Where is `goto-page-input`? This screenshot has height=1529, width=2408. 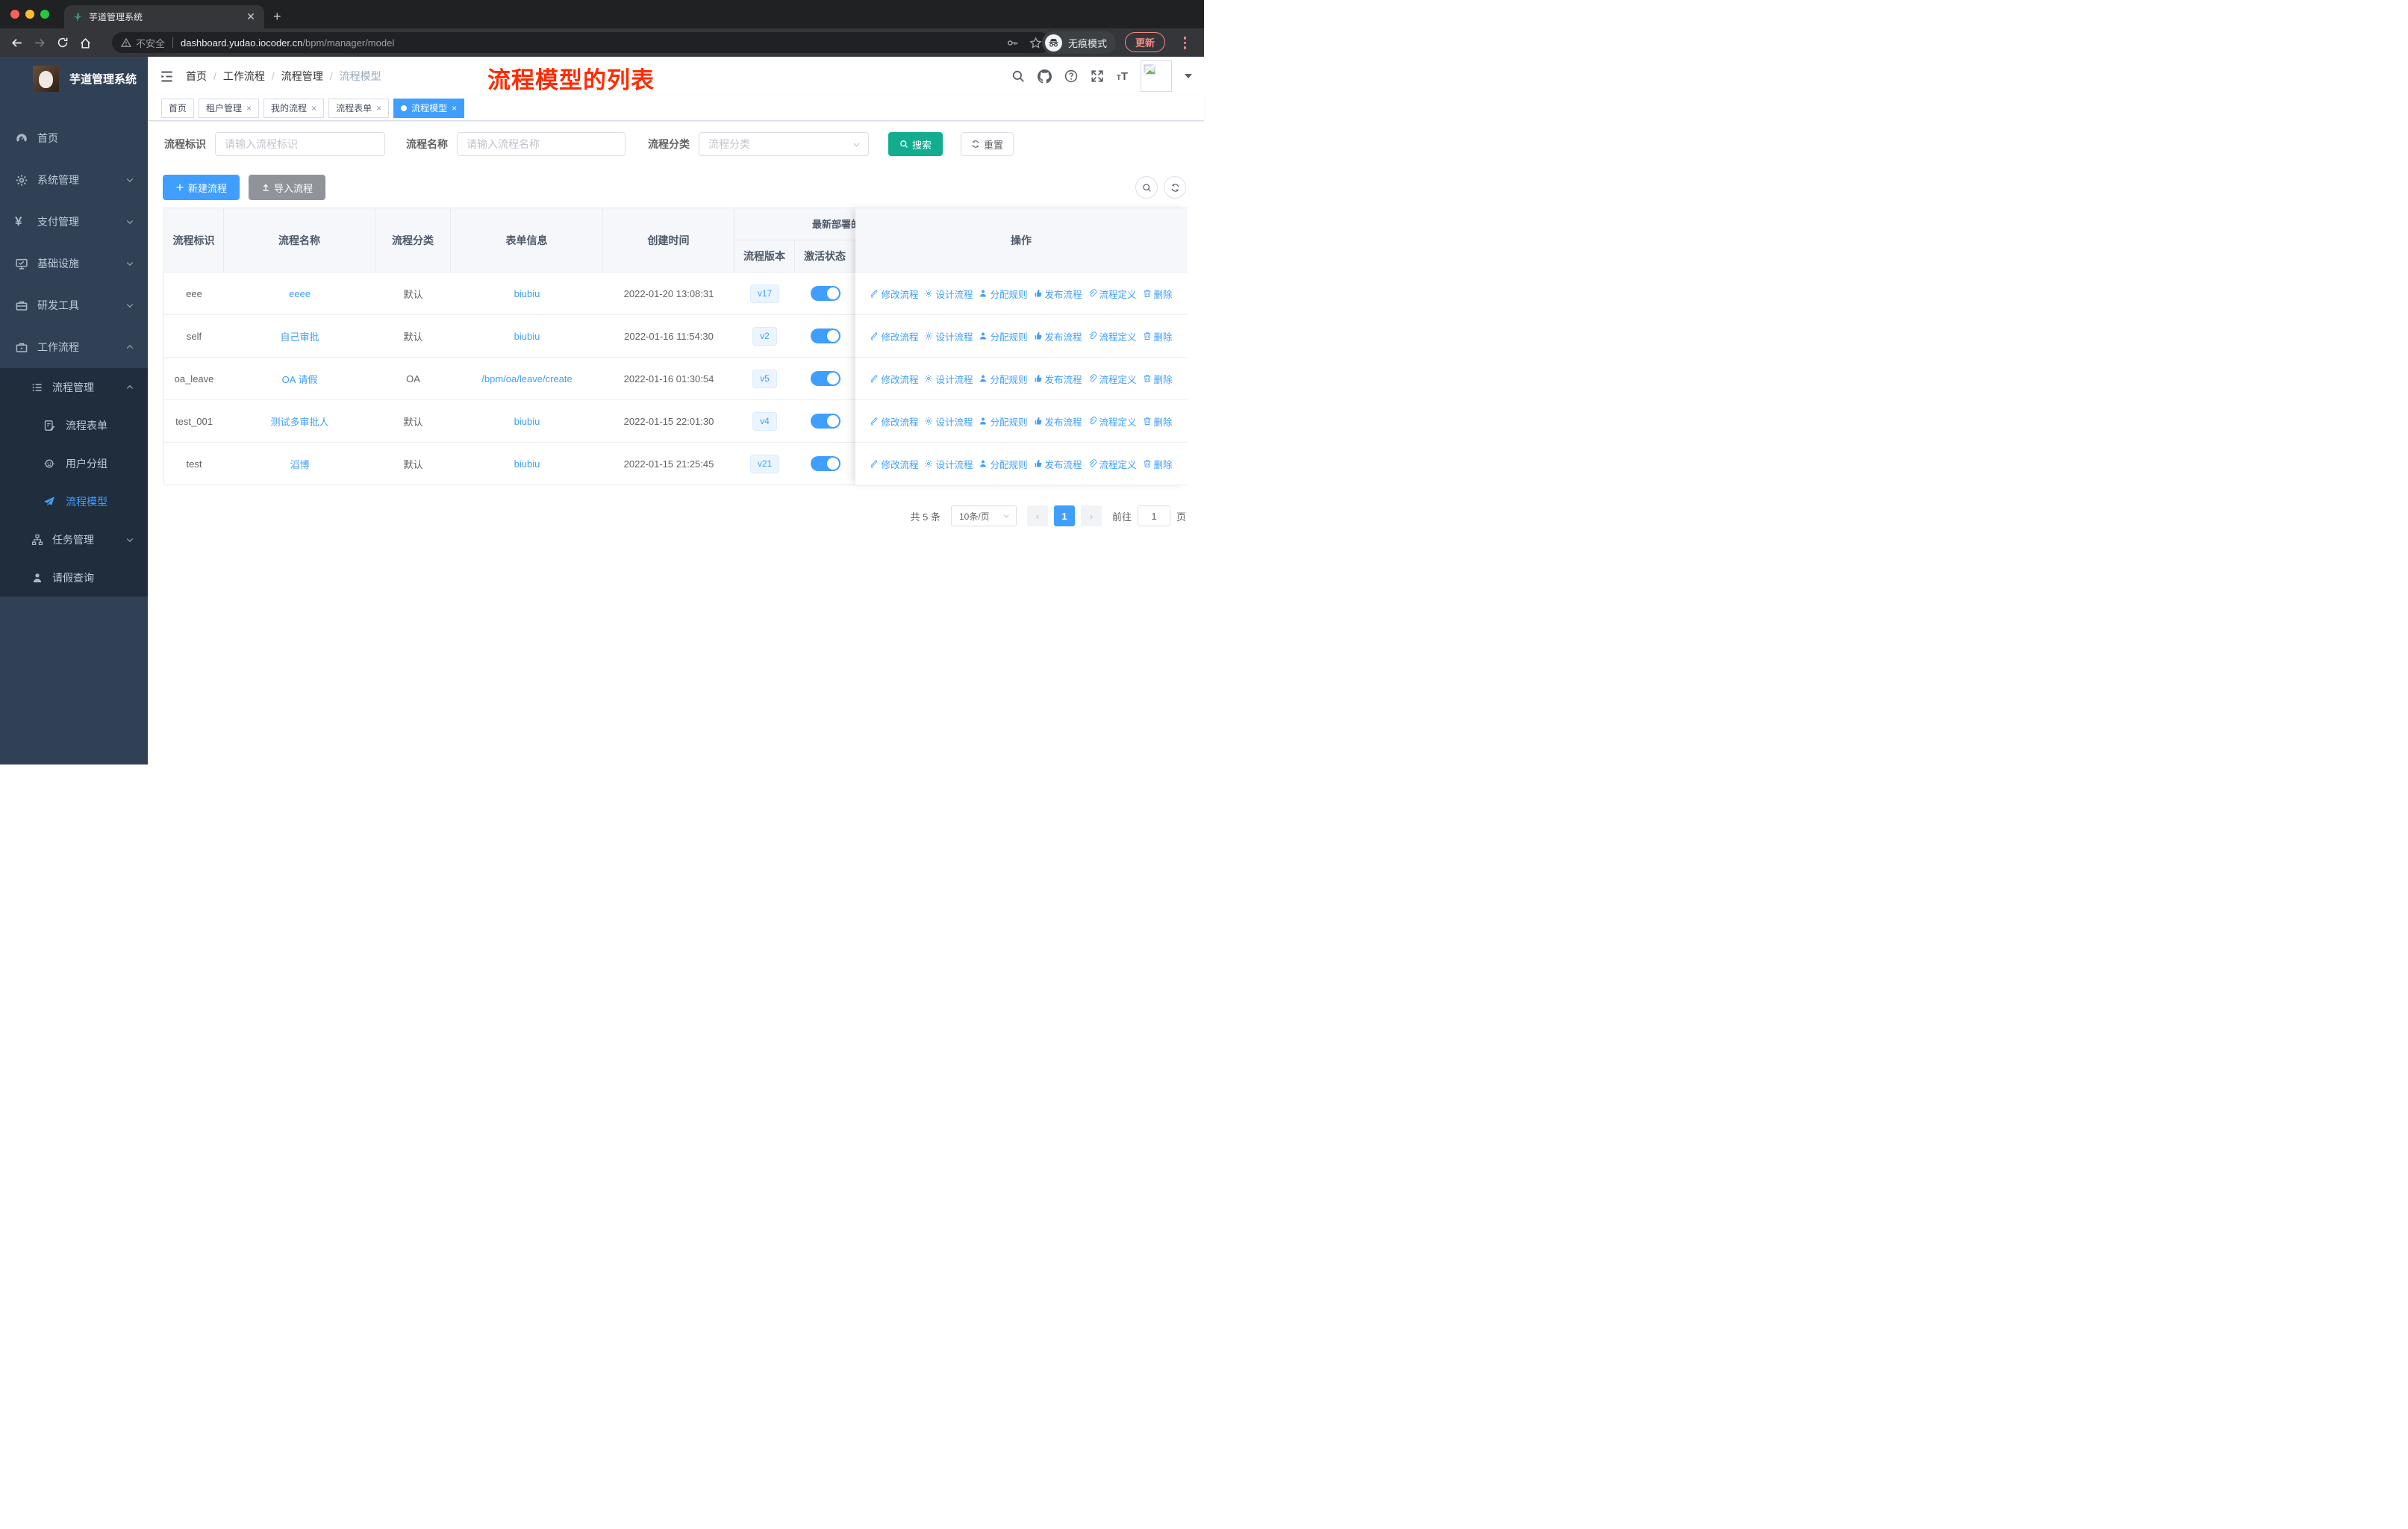 goto-page-input is located at coordinates (1153, 515).